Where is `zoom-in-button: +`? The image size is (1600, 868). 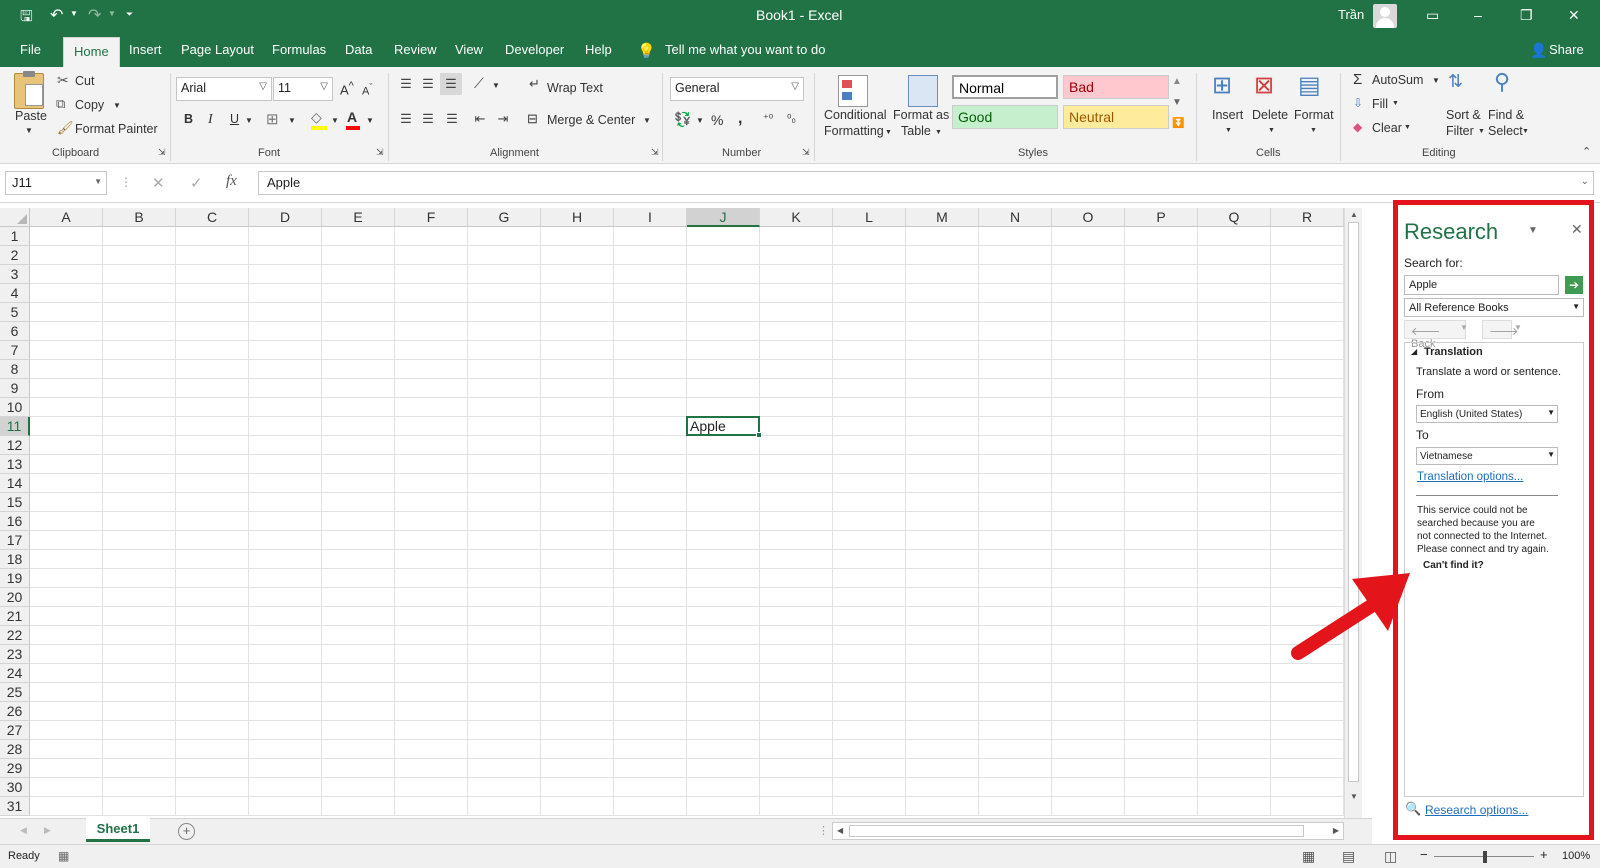
zoom-in-button: + is located at coordinates (1544, 854).